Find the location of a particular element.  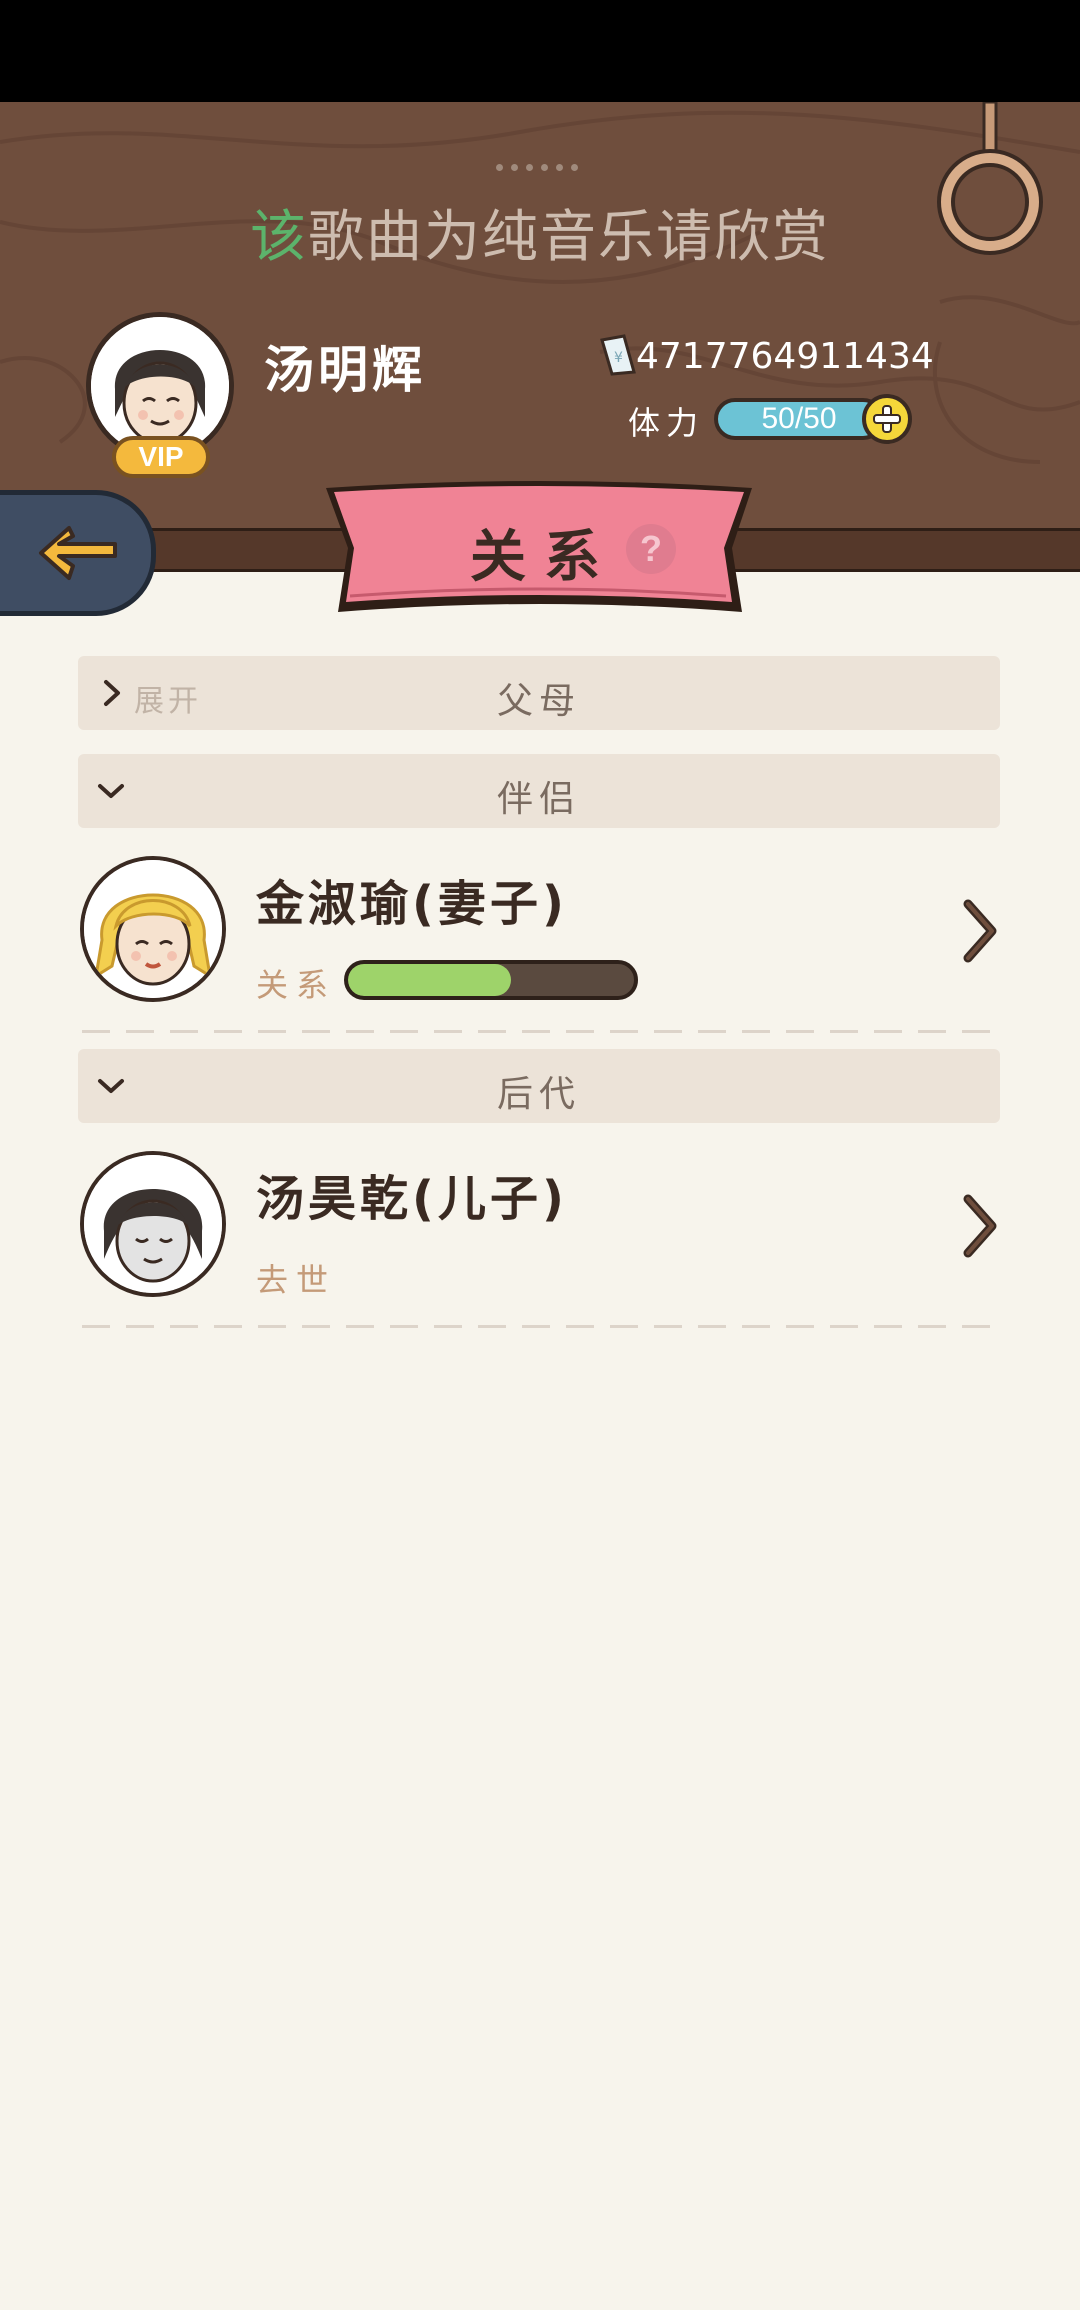

section-parents: 展开 父母 is located at coordinates (539, 693).